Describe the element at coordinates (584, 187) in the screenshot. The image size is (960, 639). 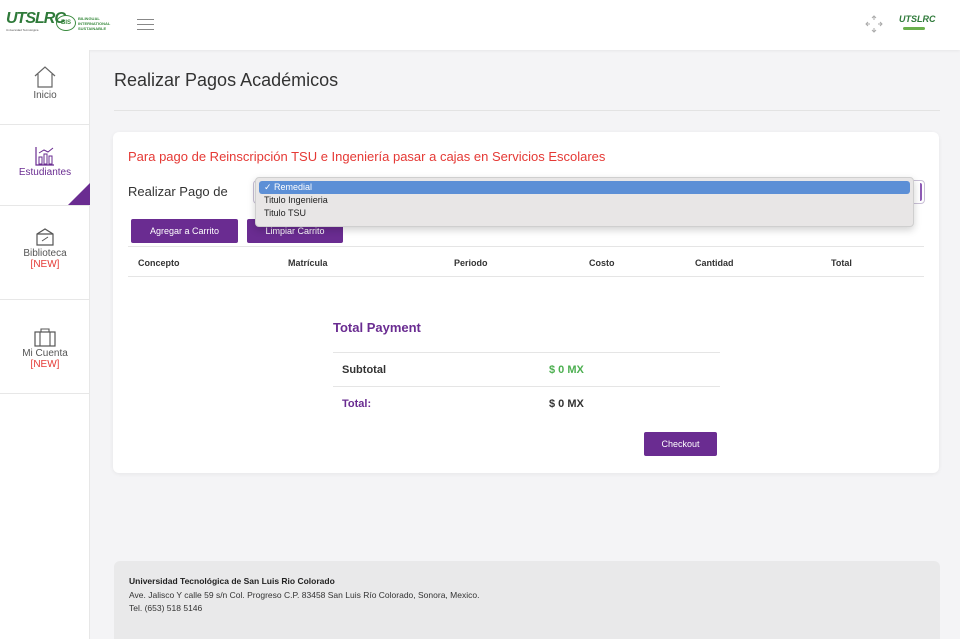
I see `dropdown-option-remedial: ✓ Remedial` at that location.